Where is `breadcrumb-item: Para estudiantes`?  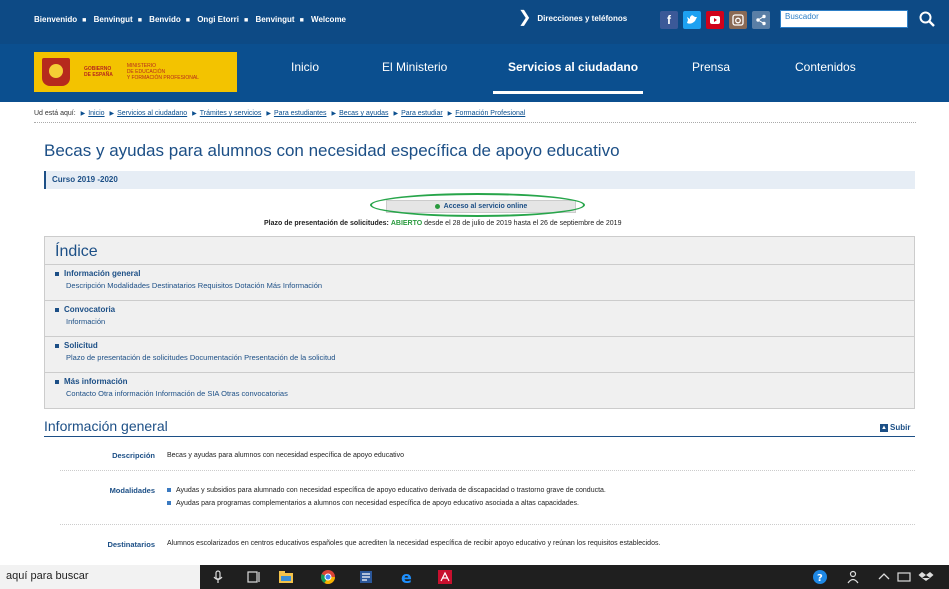
breadcrumb-item: Para estudiantes is located at coordinates (300, 113).